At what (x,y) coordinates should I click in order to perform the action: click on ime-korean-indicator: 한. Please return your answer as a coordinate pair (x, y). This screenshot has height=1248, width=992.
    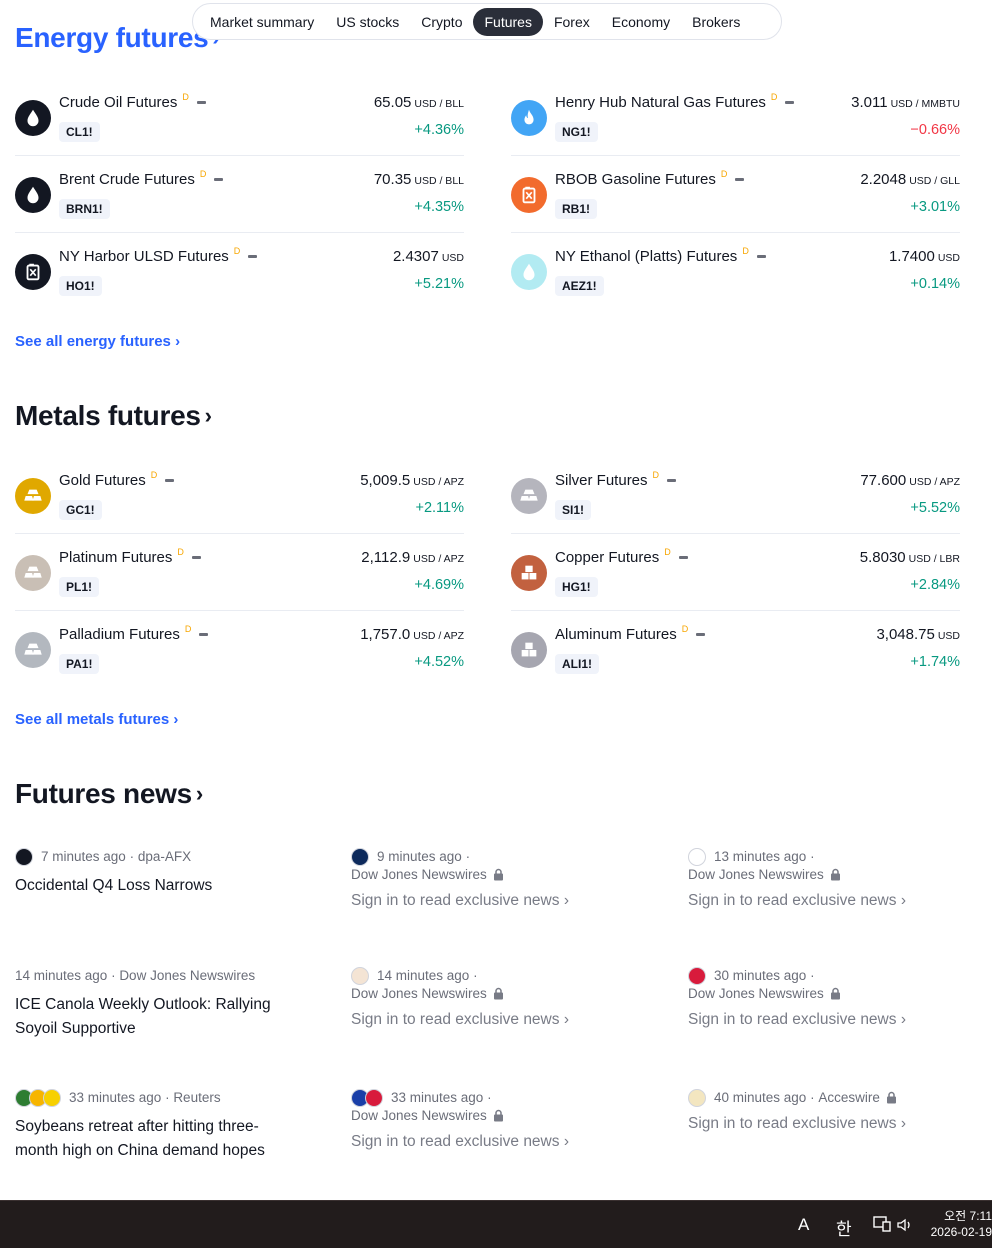
    Looking at the image, I should click on (844, 1227).